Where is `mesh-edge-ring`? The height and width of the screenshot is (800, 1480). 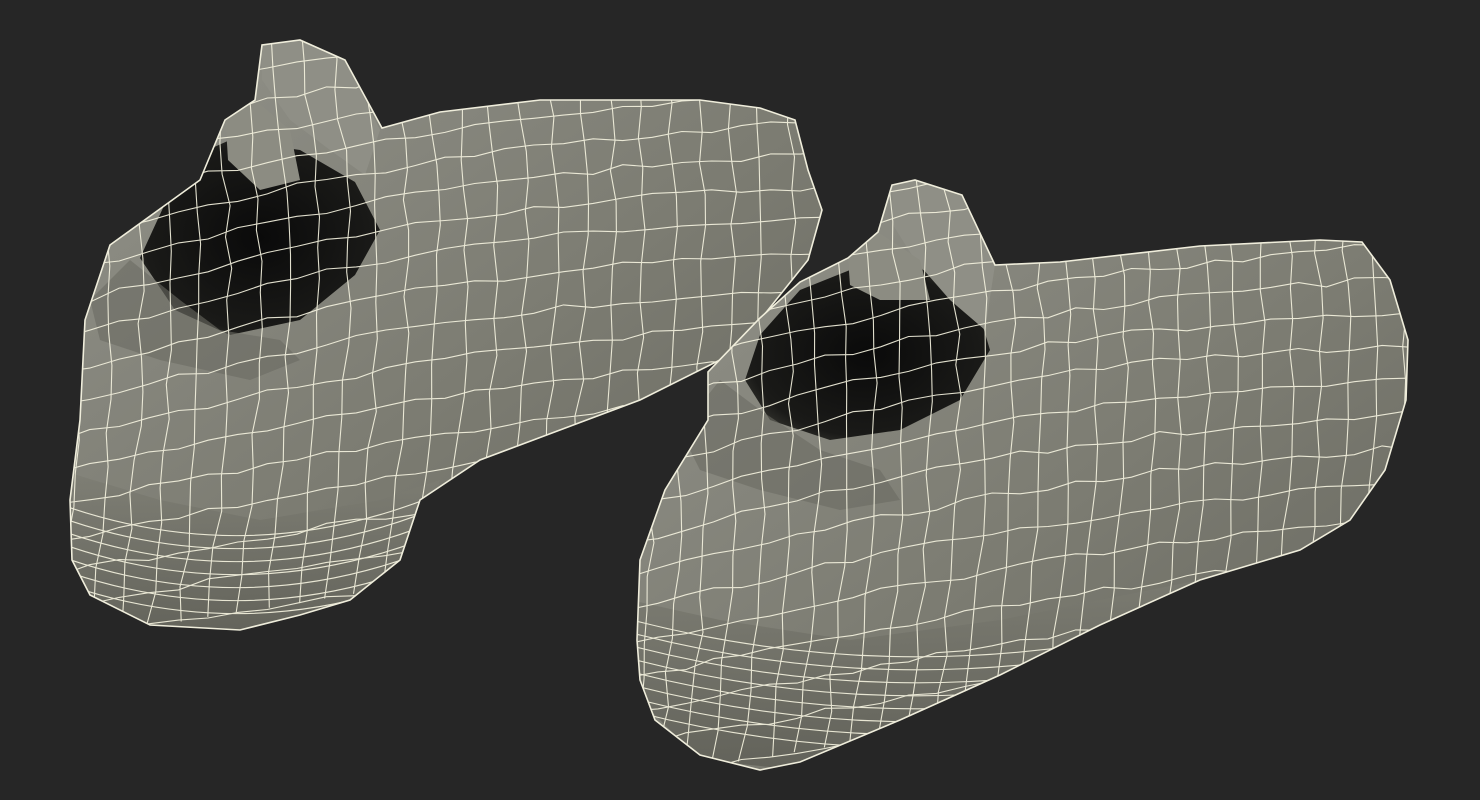
mesh-edge-ring is located at coordinates (1422, 345).